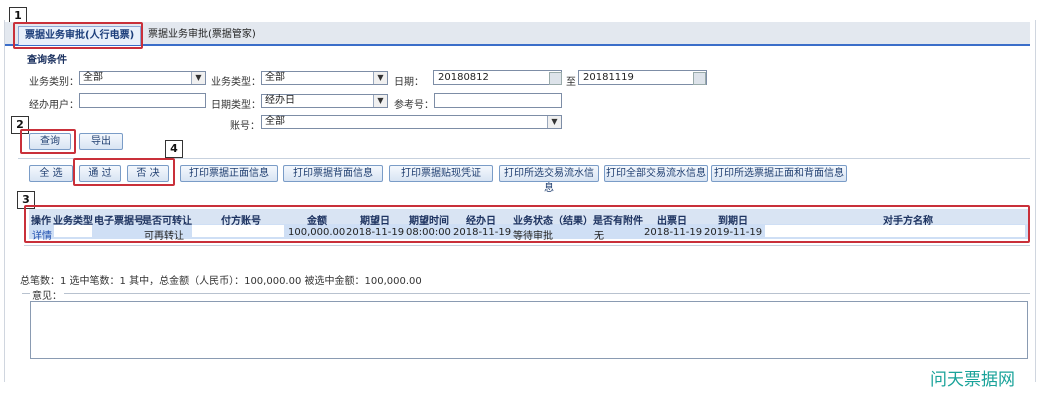 The width and height of the screenshot is (1039, 401). Describe the element at coordinates (529, 330) in the screenshot. I see `opinion-textarea` at that location.